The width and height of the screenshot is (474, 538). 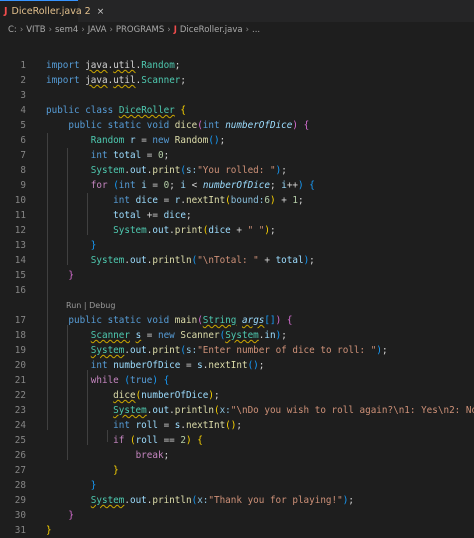 I want to click on line-number: 5, so click(x=23, y=125).